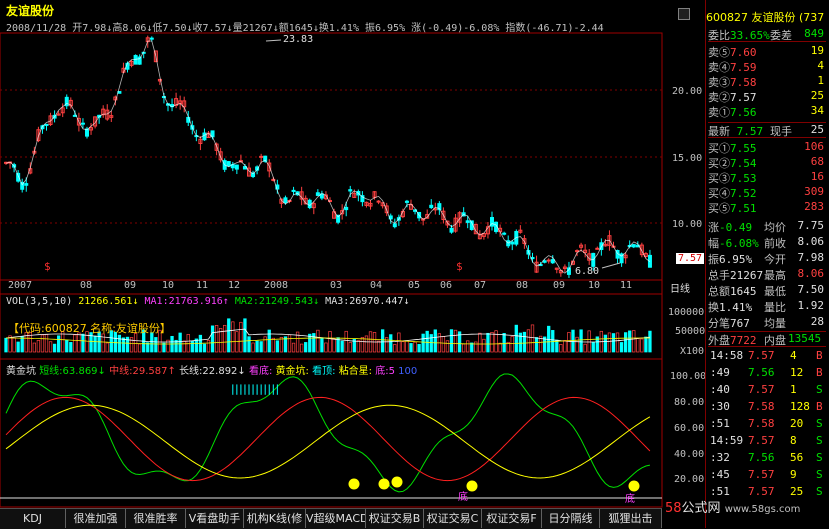 Image resolution: width=829 pixels, height=529 pixels. What do you see at coordinates (805, 338) in the screenshot?
I see `inner-value: 13545` at bounding box center [805, 338].